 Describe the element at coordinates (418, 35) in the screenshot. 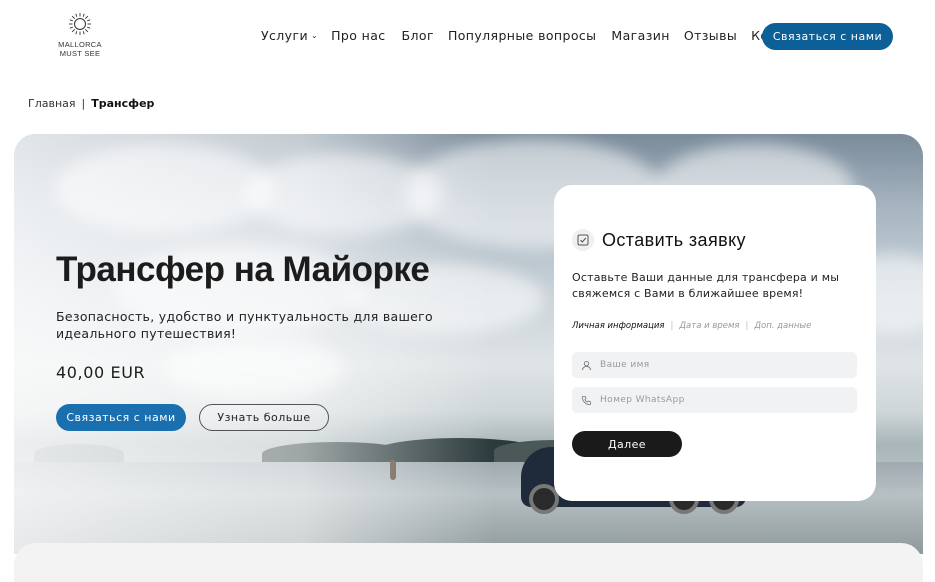

I see `nav-item-blog: Блог` at that location.